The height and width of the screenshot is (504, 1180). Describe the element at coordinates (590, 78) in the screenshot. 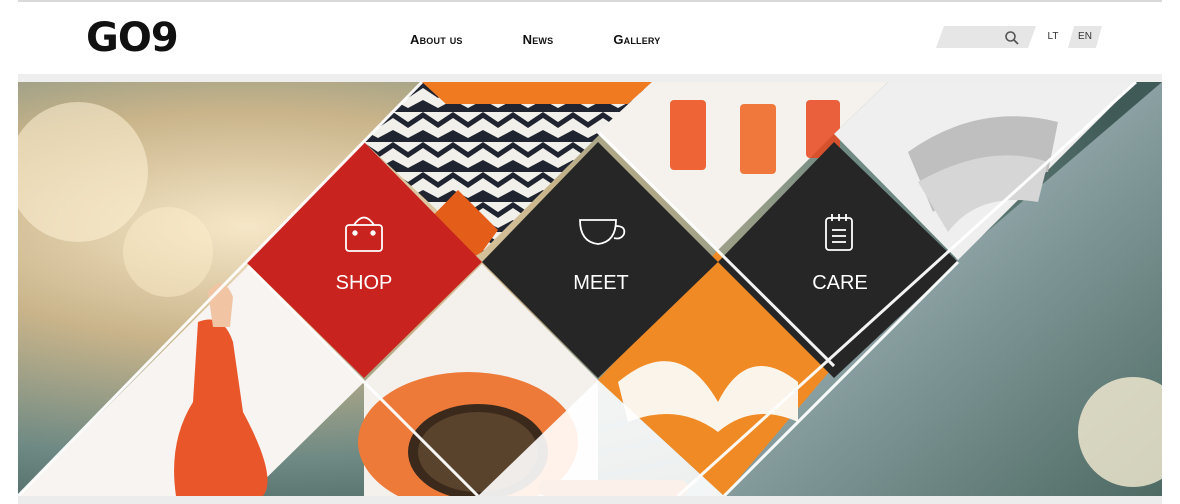

I see `header-divider` at that location.